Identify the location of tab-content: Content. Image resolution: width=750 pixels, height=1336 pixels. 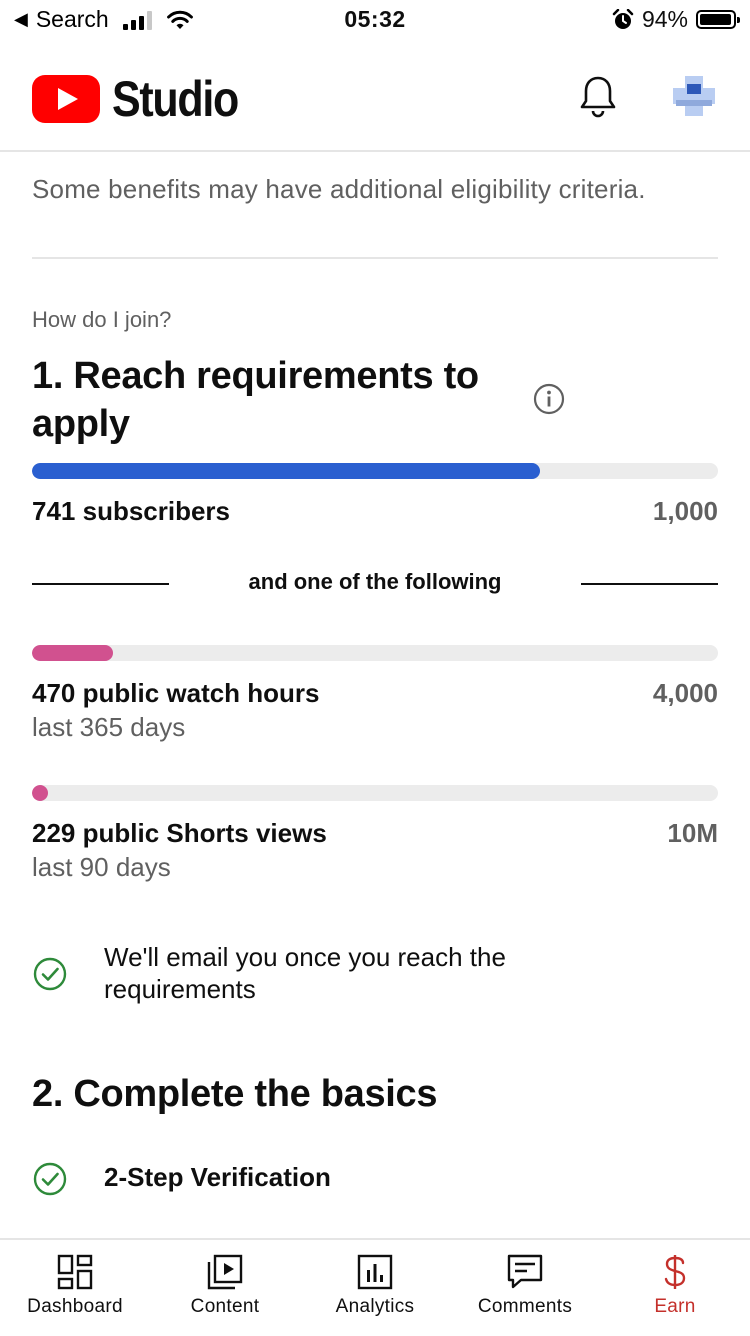
(225, 1285).